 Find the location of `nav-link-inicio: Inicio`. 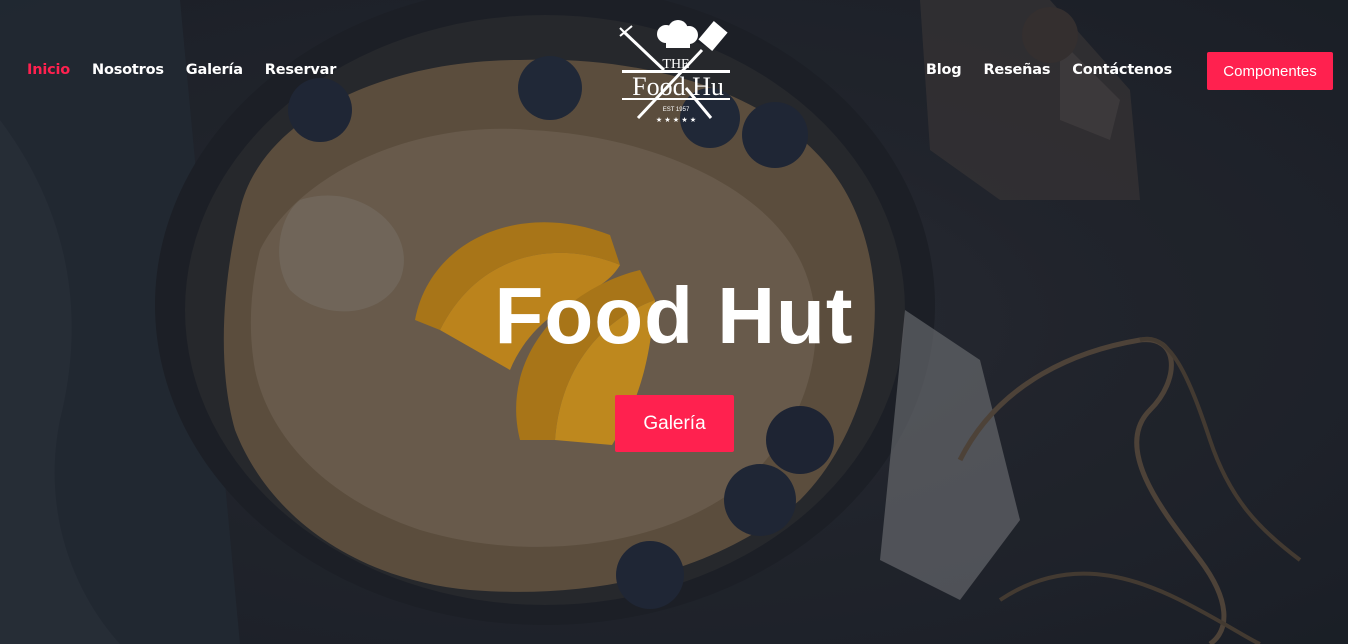

nav-link-inicio: Inicio is located at coordinates (48, 70).